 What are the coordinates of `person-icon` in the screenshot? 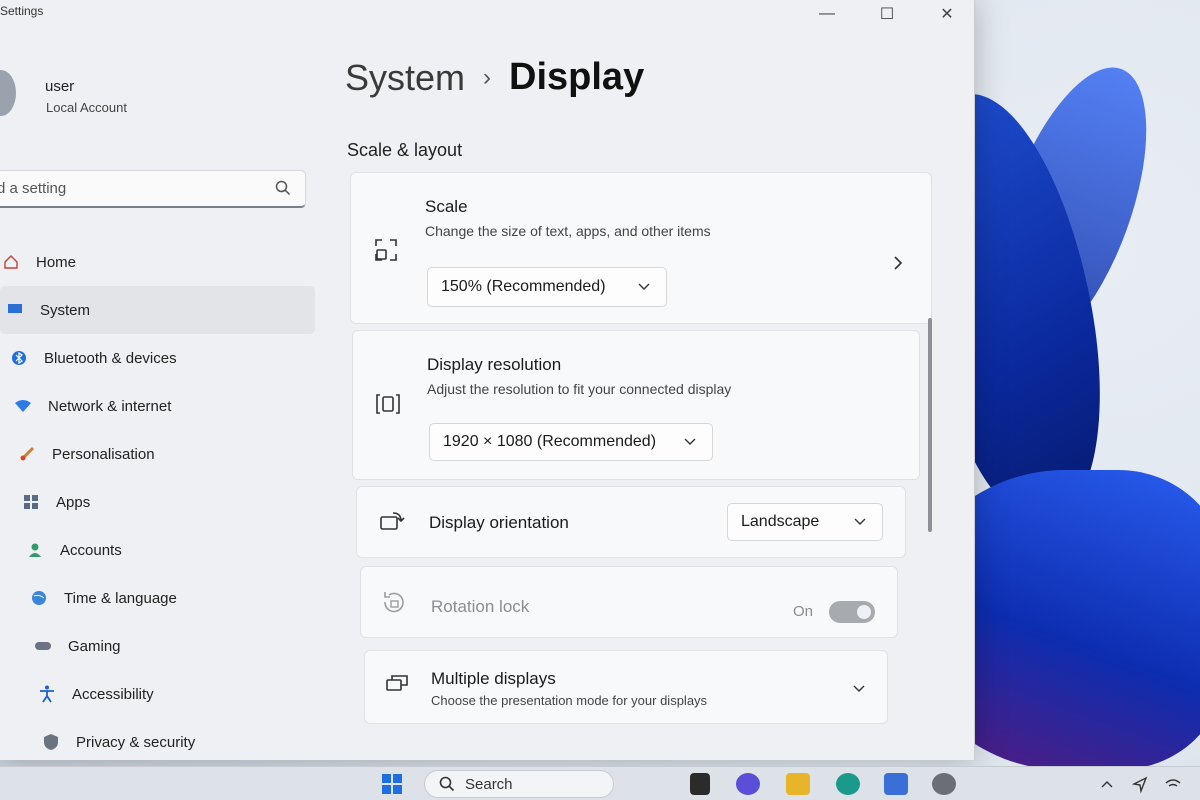 It's located at (35, 550).